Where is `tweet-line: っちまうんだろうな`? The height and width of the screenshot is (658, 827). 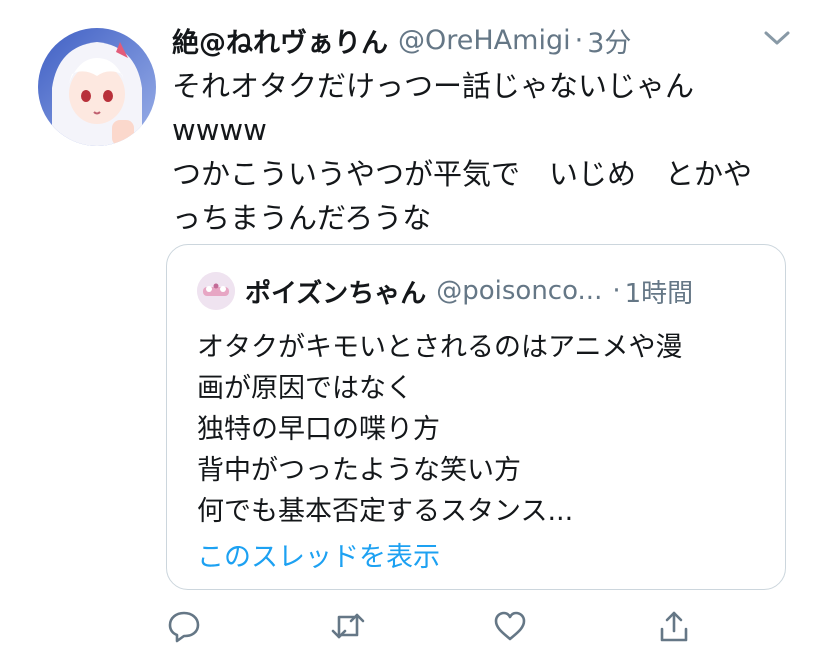
tweet-line: っちまうんだろうな is located at coordinates (302, 218).